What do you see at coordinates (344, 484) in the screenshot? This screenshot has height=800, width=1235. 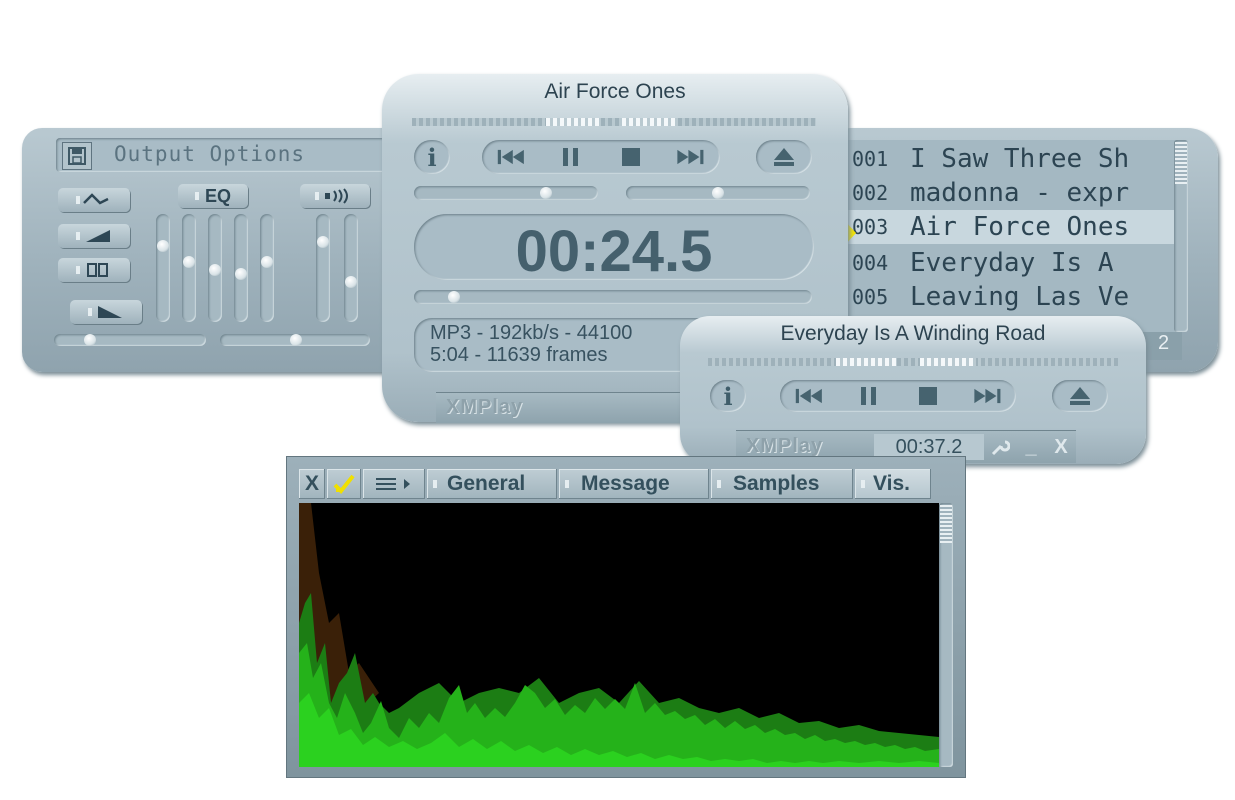 I see `checkmark-icon` at bounding box center [344, 484].